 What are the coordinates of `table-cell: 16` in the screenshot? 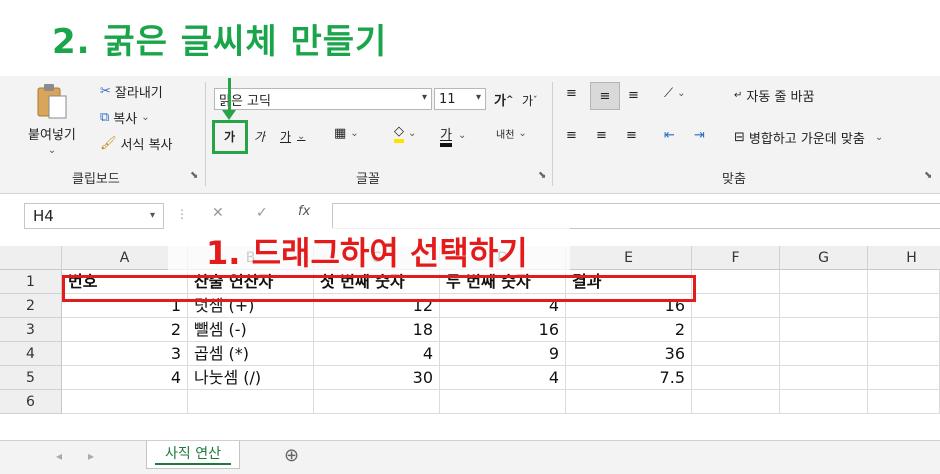 It's located at (503, 330).